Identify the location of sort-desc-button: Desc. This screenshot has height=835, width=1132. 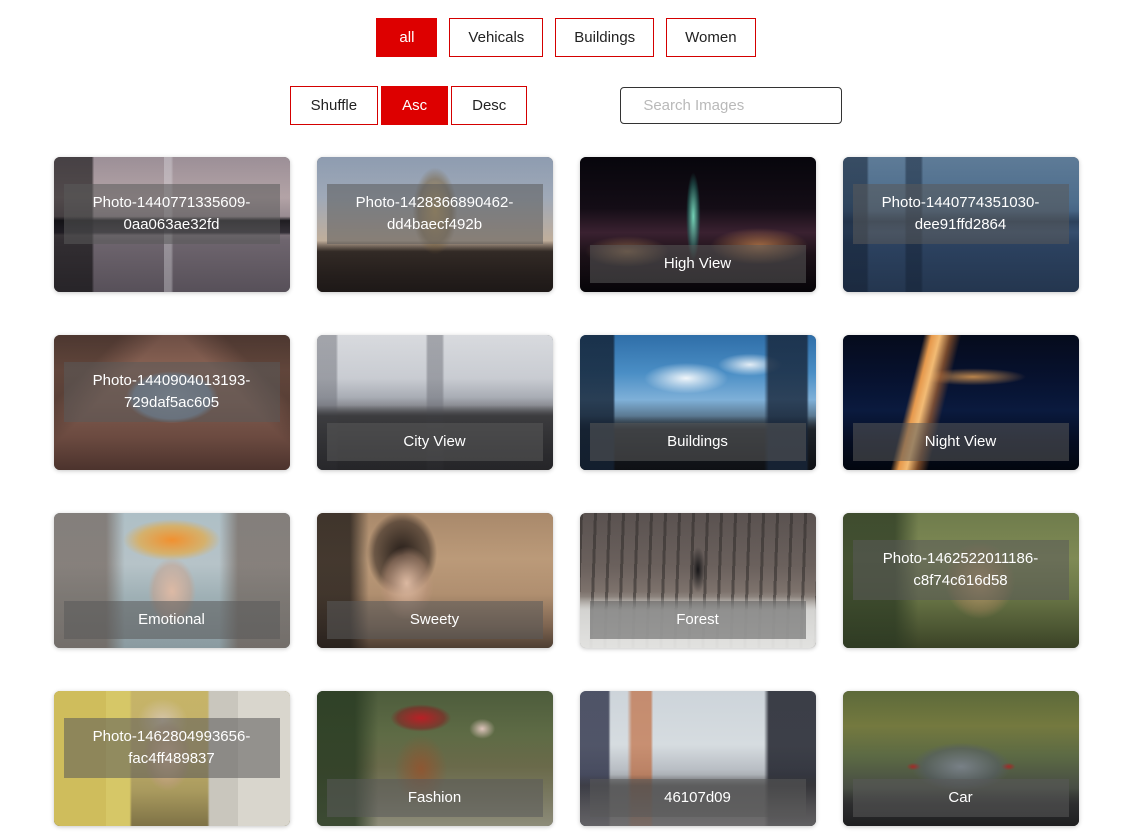
(489, 105).